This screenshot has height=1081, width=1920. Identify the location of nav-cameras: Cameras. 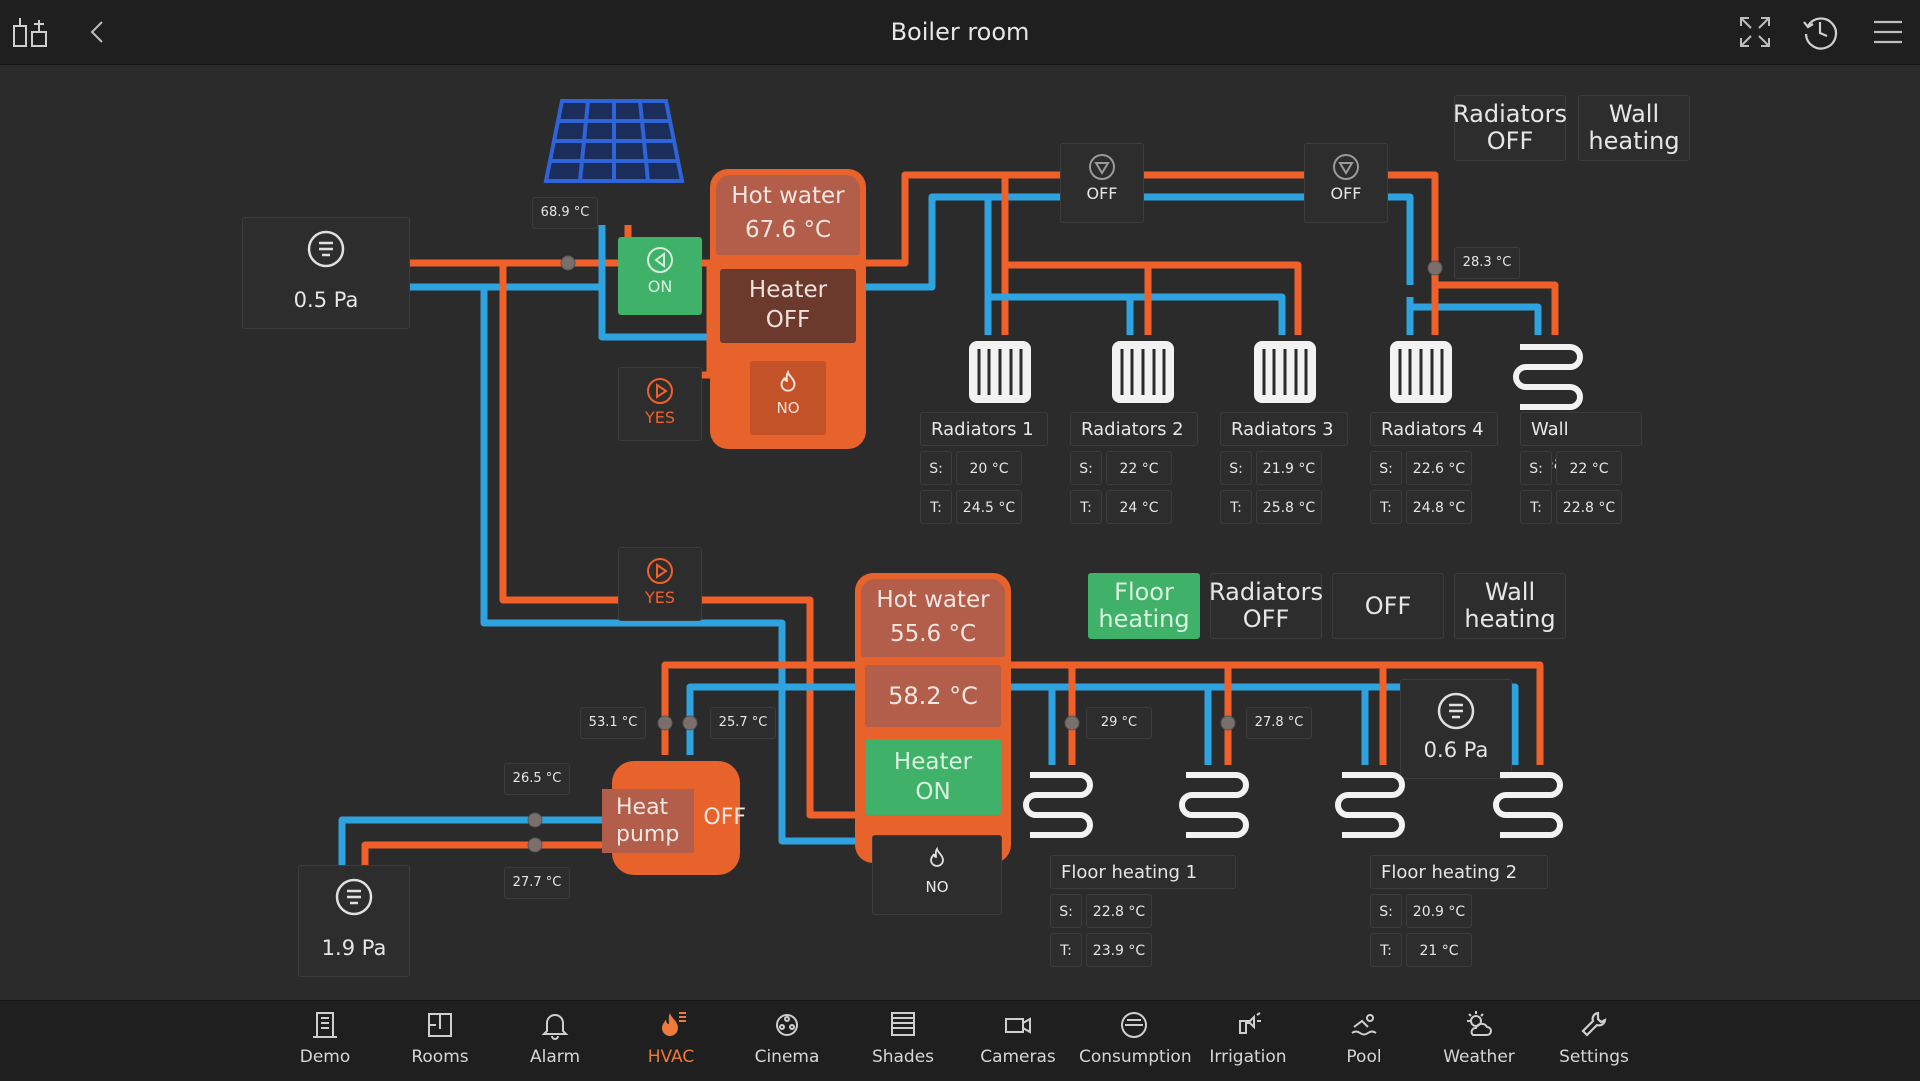
(1018, 1041).